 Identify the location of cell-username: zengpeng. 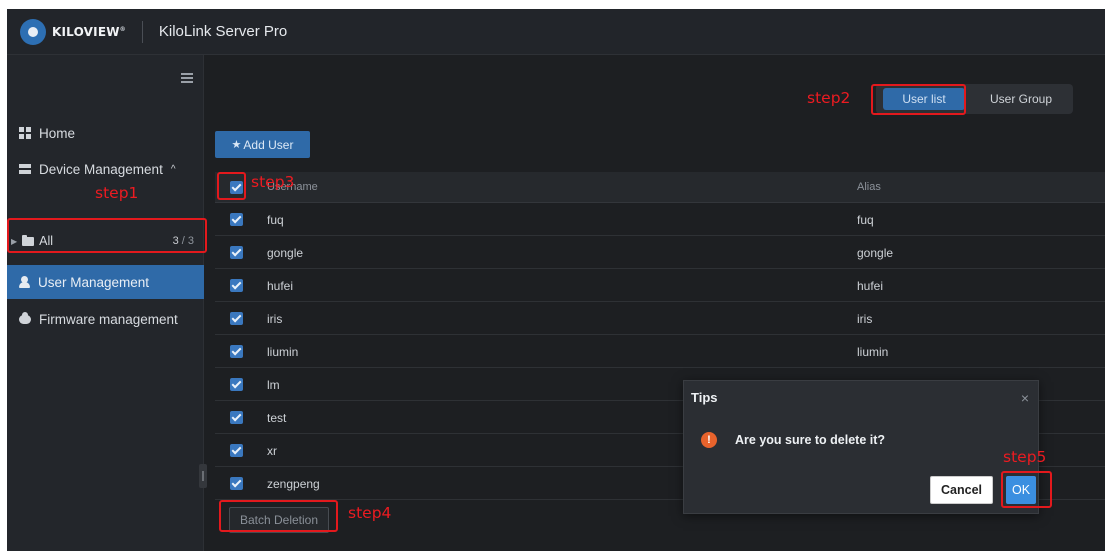
(293, 484).